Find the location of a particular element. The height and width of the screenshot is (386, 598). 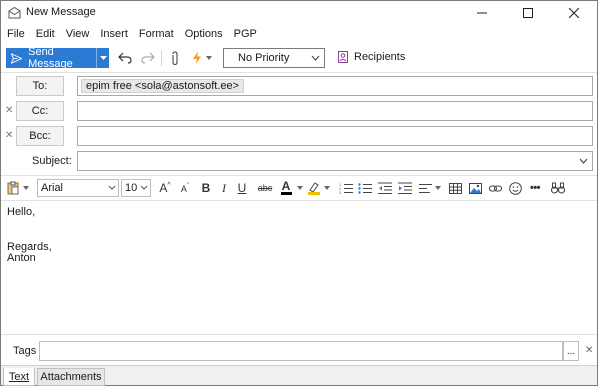

grow-font-icon: A^ is located at coordinates (165, 188).